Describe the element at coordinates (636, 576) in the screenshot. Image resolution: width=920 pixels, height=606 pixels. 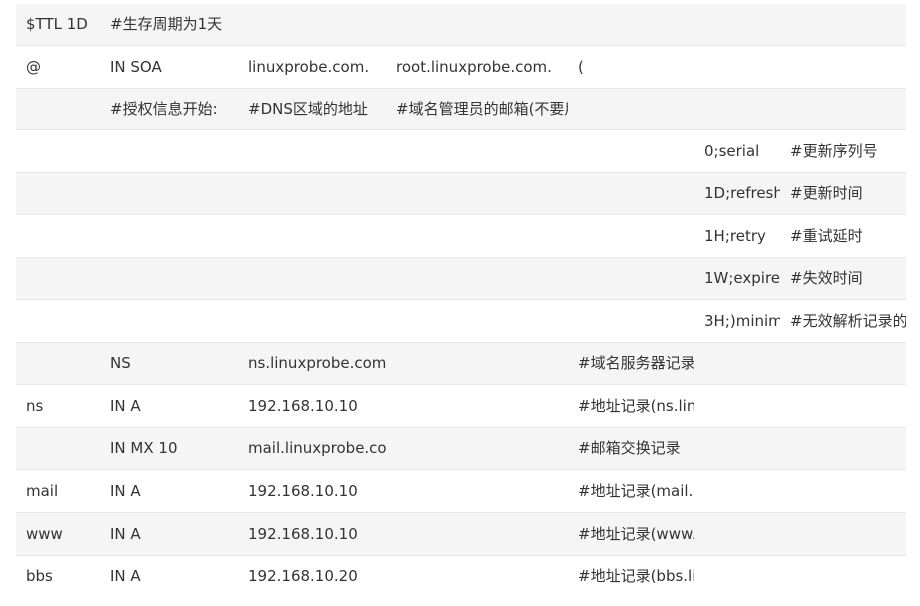
I see `table-cell-record-comment: #地址记录(bbs.linuxprobe.com.)` at that location.